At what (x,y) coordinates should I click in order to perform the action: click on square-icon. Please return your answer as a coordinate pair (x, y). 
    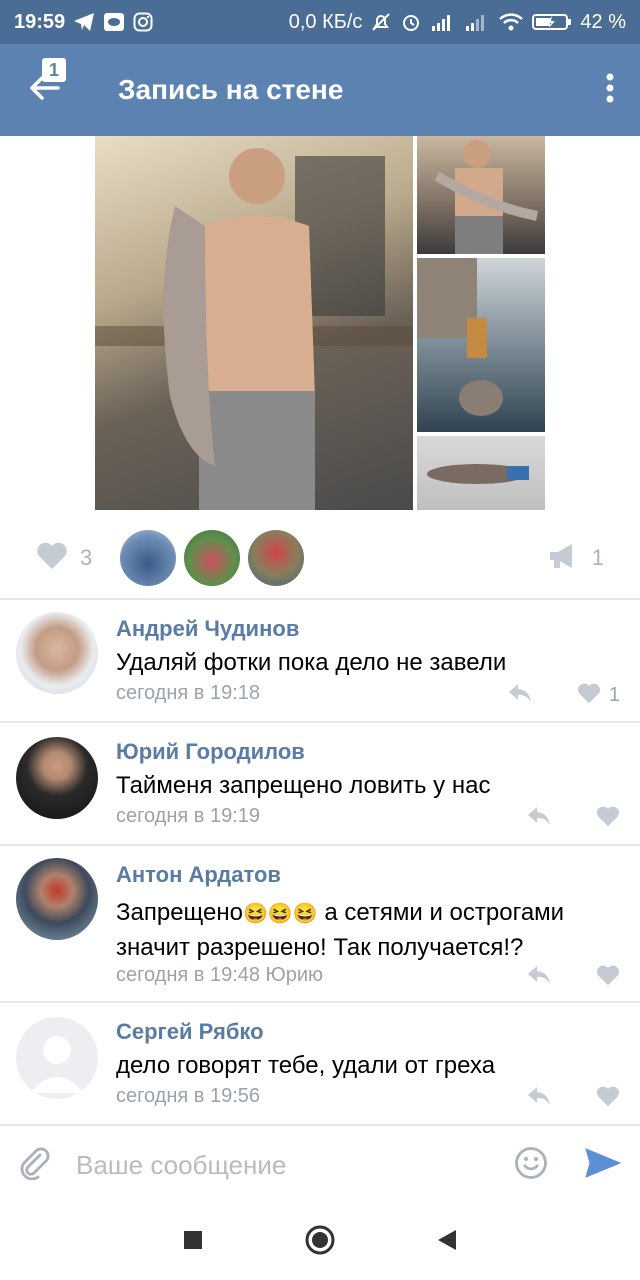
    Looking at the image, I should click on (193, 1242).